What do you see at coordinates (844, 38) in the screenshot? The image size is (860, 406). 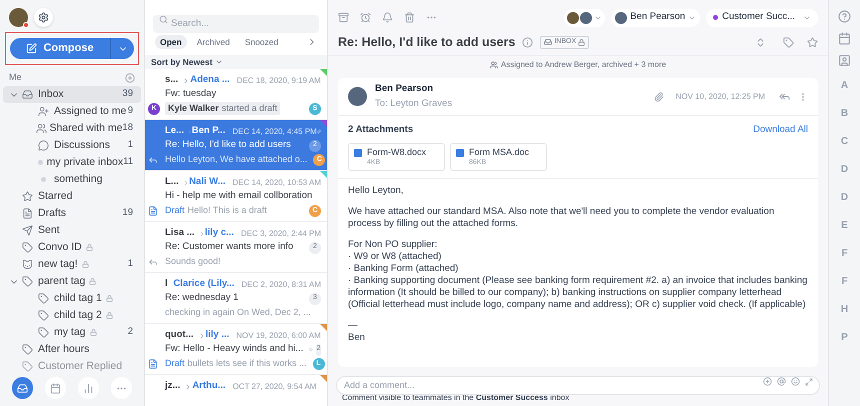 I see `calendar-icon` at bounding box center [844, 38].